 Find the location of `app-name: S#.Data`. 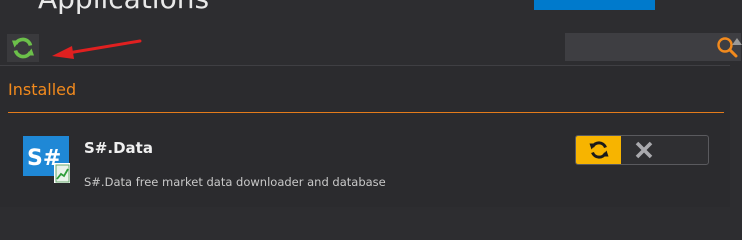

app-name: S#.Data is located at coordinates (118, 148).